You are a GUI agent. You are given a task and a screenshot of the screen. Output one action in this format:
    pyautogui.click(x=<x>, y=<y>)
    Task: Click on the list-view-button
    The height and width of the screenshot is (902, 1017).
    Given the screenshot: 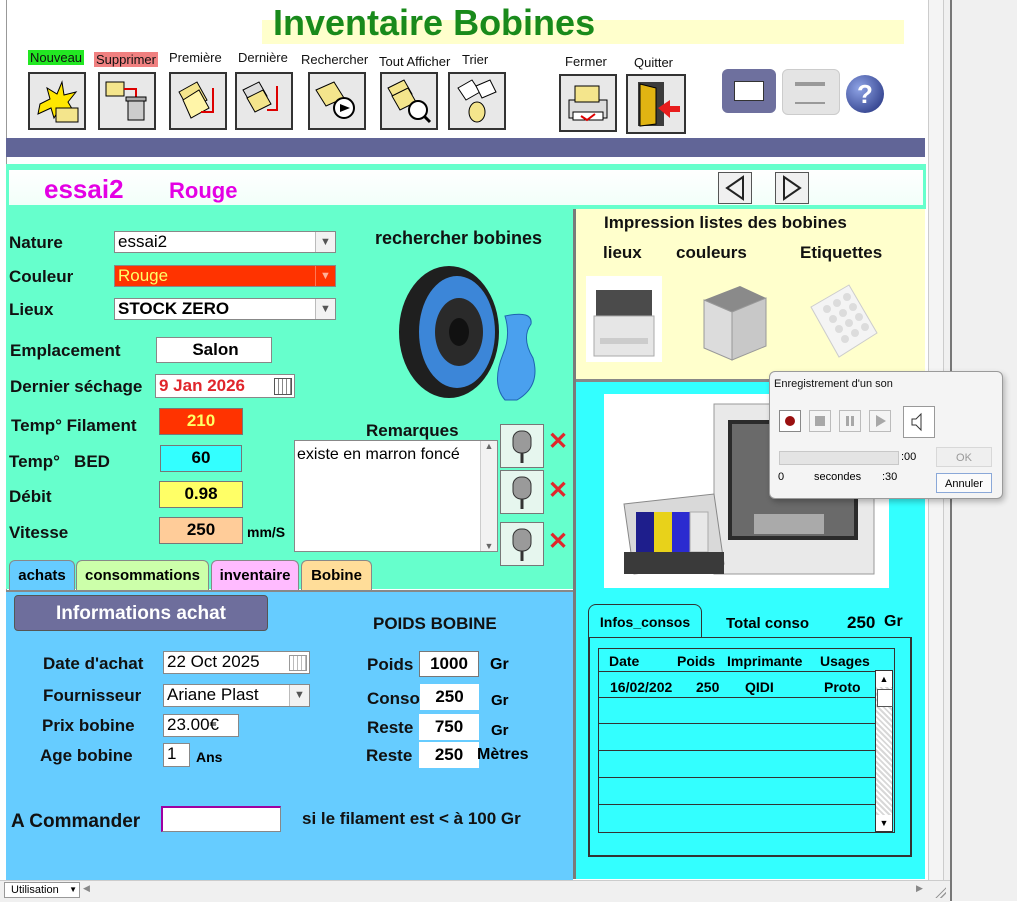 What is the action you would take?
    pyautogui.click(x=811, y=92)
    